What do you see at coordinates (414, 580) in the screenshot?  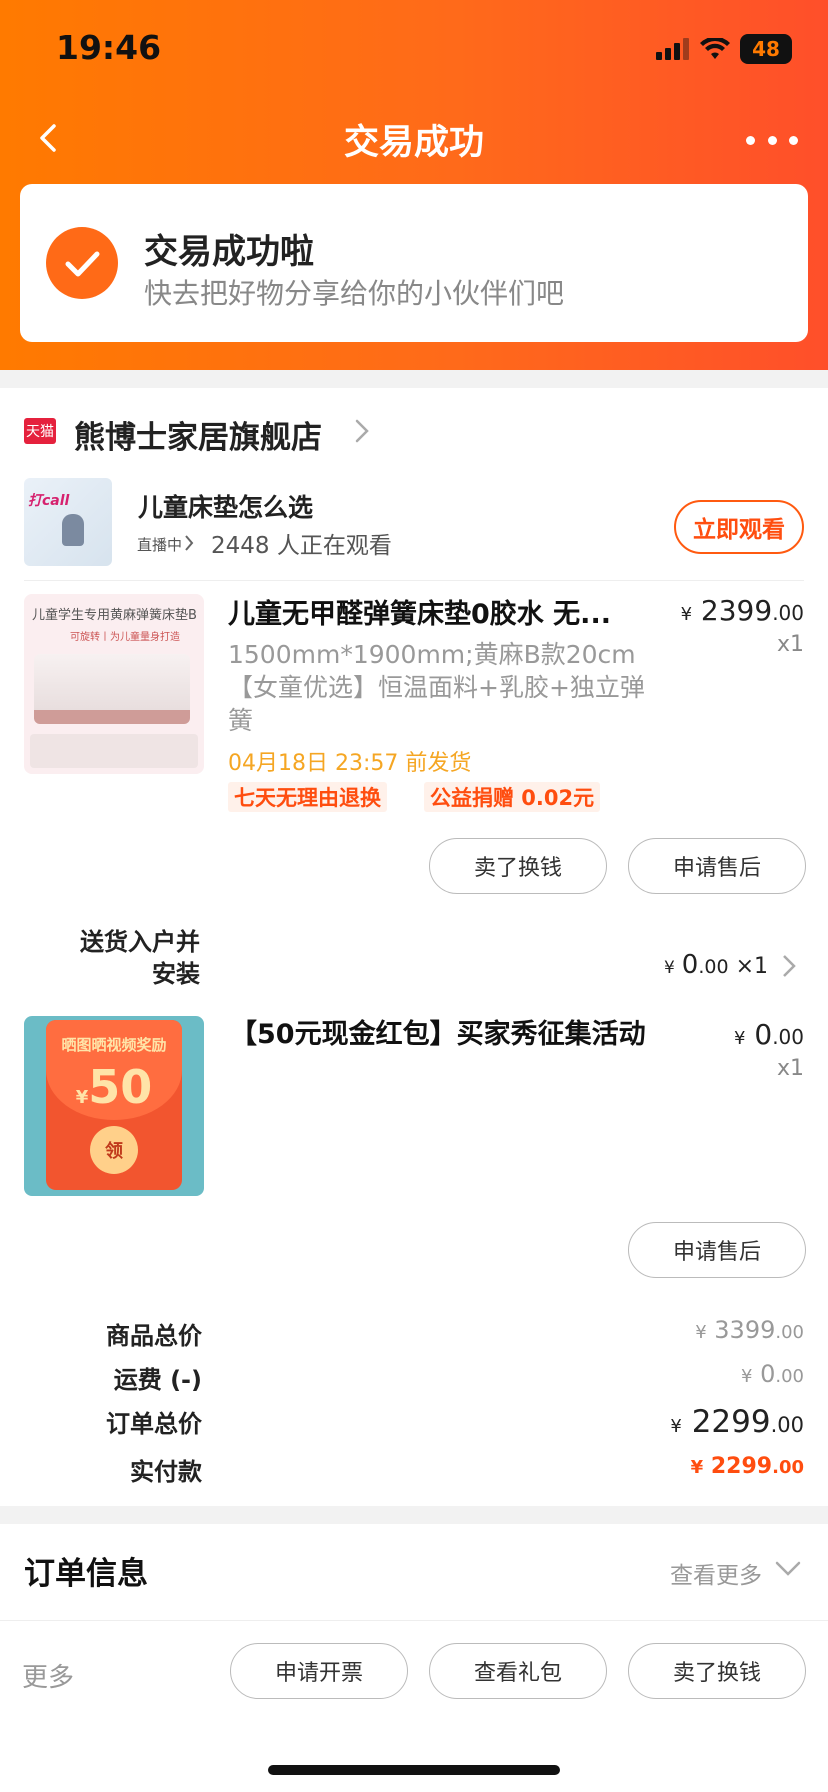 I see `divider` at bounding box center [414, 580].